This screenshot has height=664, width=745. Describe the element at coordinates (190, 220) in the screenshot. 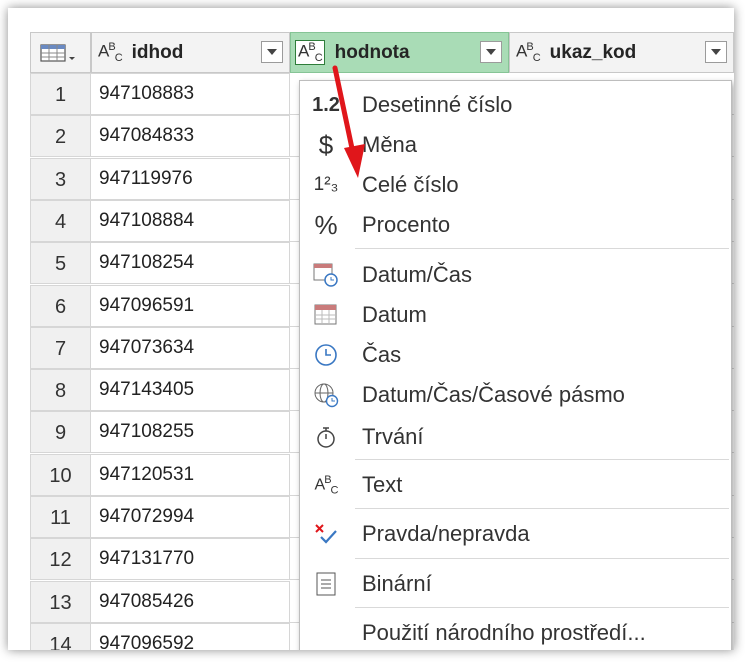

I see `cell-idhod: 947108884` at that location.